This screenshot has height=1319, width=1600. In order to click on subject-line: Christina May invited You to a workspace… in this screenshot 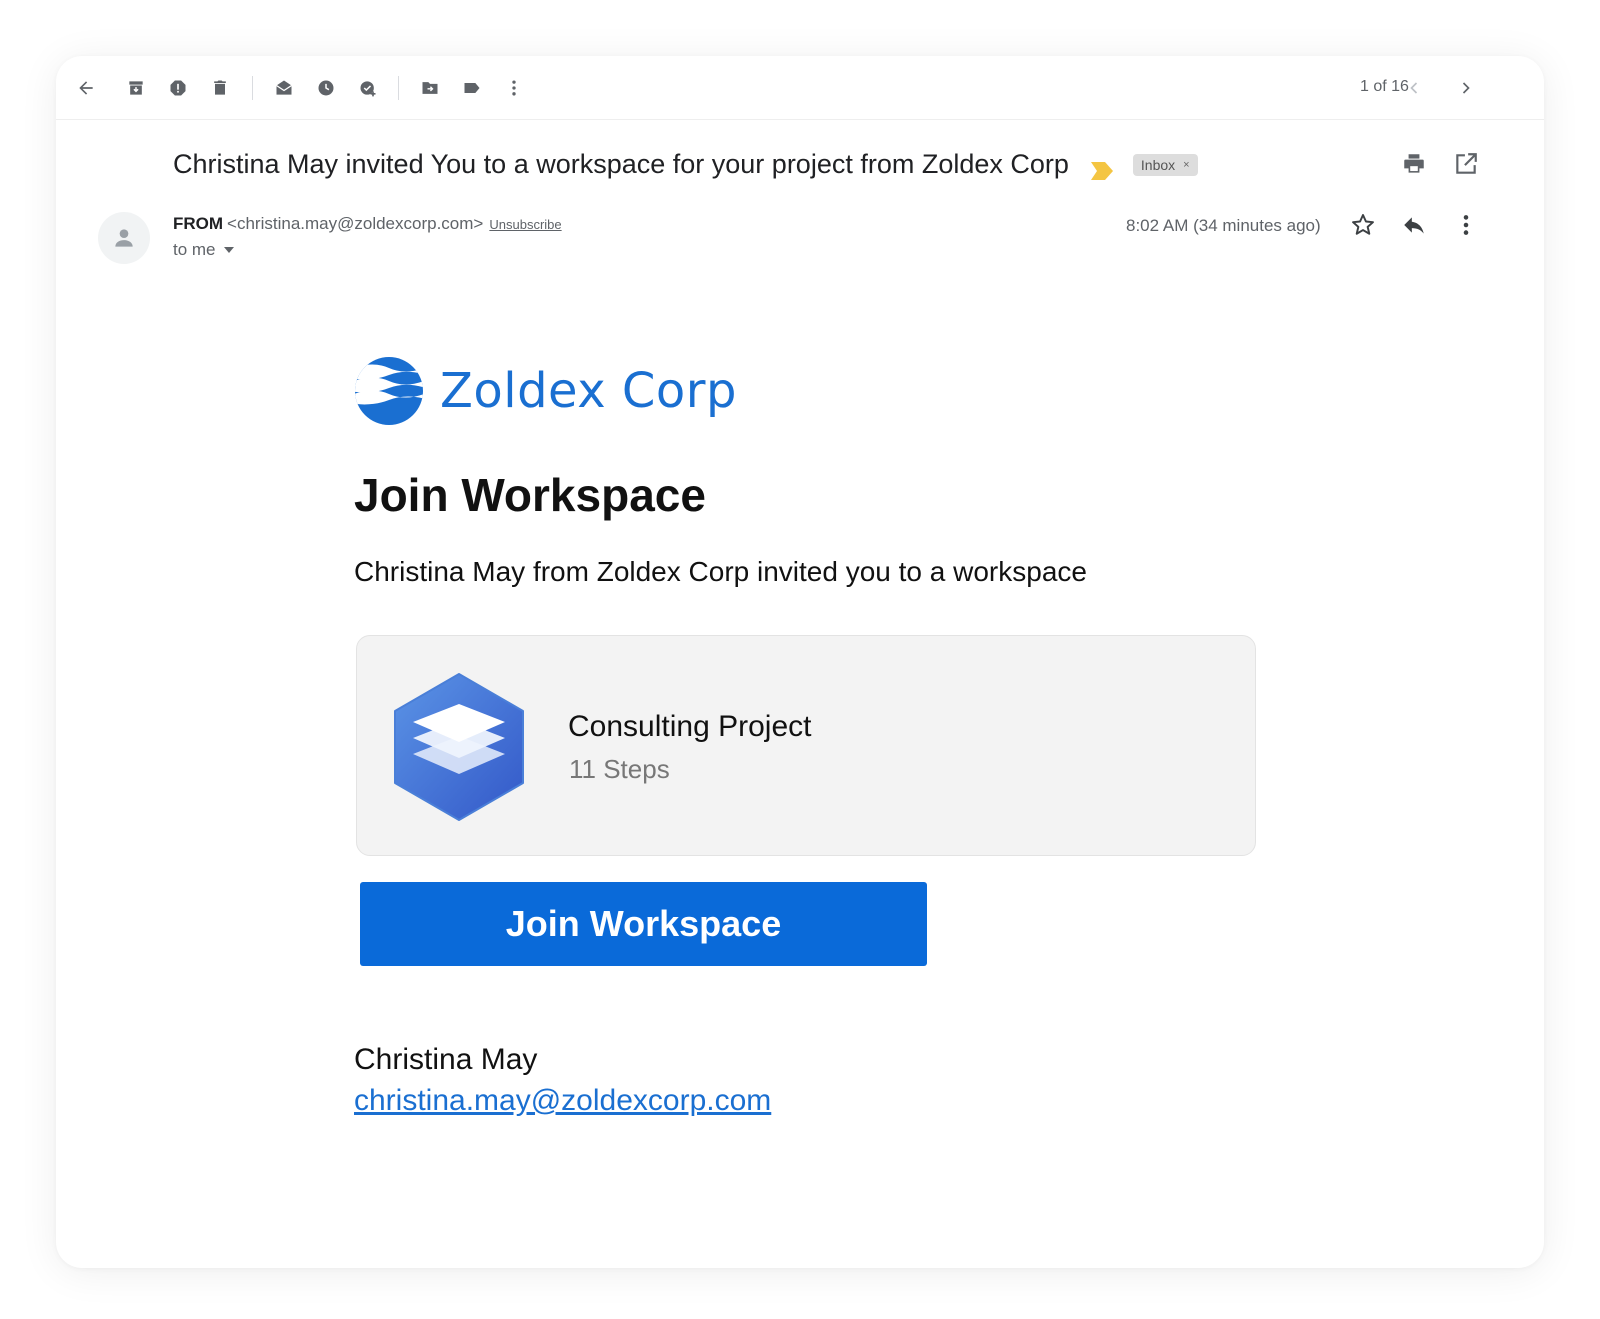, I will do `click(685, 164)`.